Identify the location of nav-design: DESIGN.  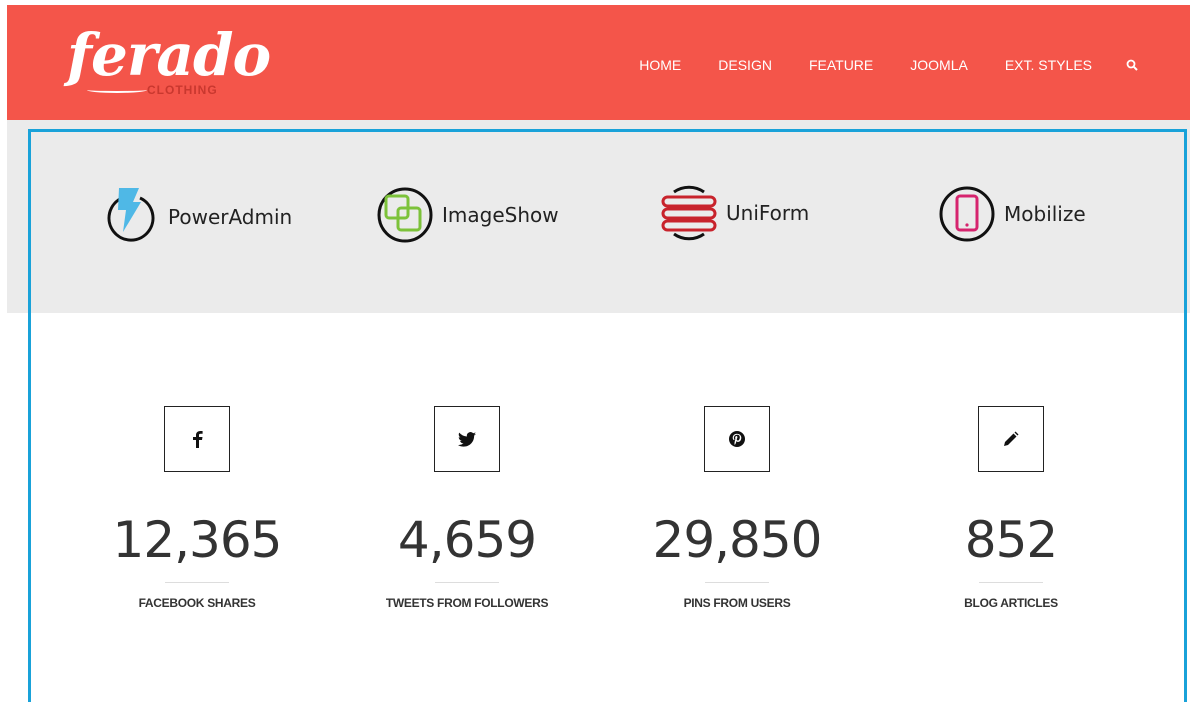
(745, 65).